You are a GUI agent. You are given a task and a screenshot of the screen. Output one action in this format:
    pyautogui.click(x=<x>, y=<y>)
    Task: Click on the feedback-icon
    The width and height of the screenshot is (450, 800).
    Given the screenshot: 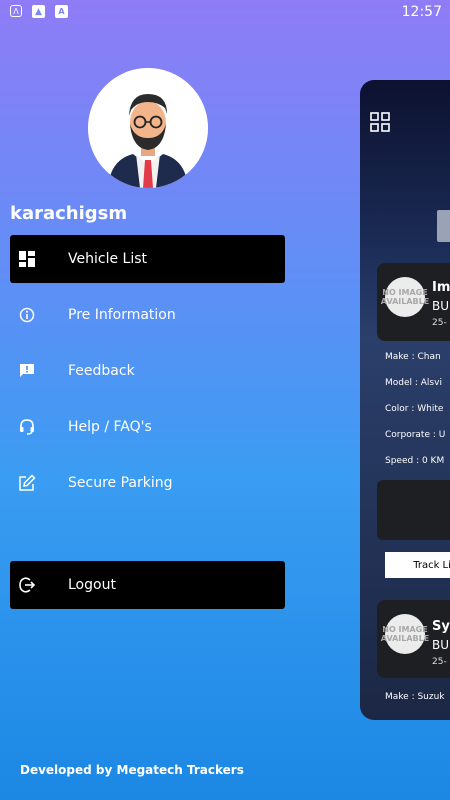 What is the action you would take?
    pyautogui.click(x=27, y=371)
    